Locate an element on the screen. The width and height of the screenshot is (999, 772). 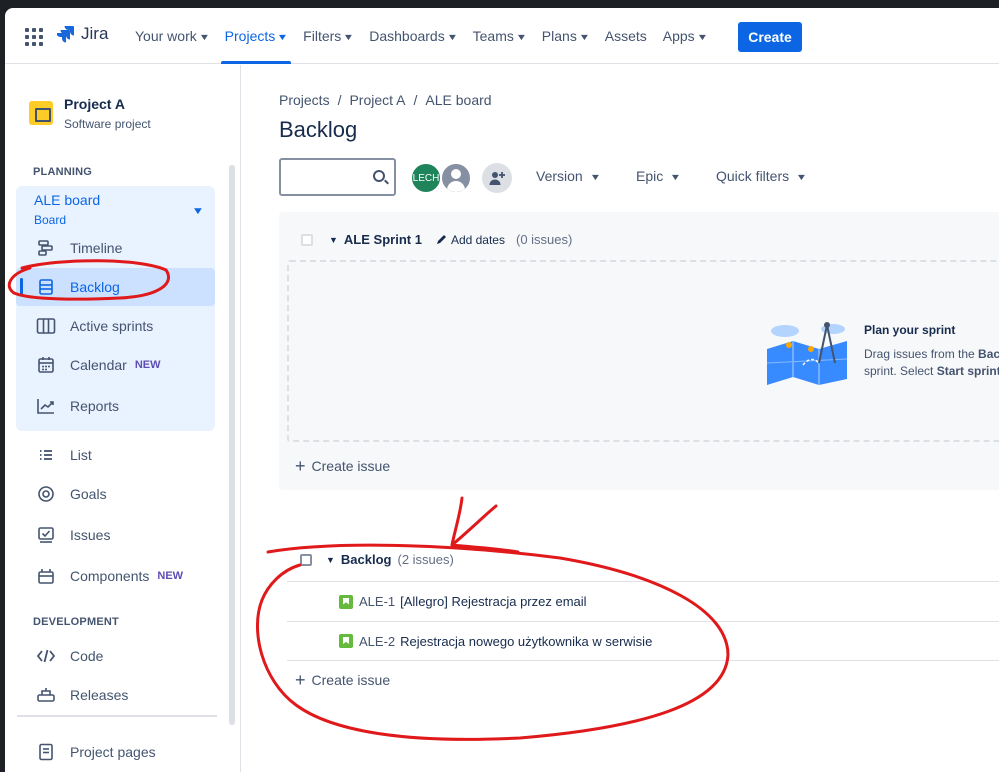
sidebar-item-label: Reports is located at coordinates (95, 406).